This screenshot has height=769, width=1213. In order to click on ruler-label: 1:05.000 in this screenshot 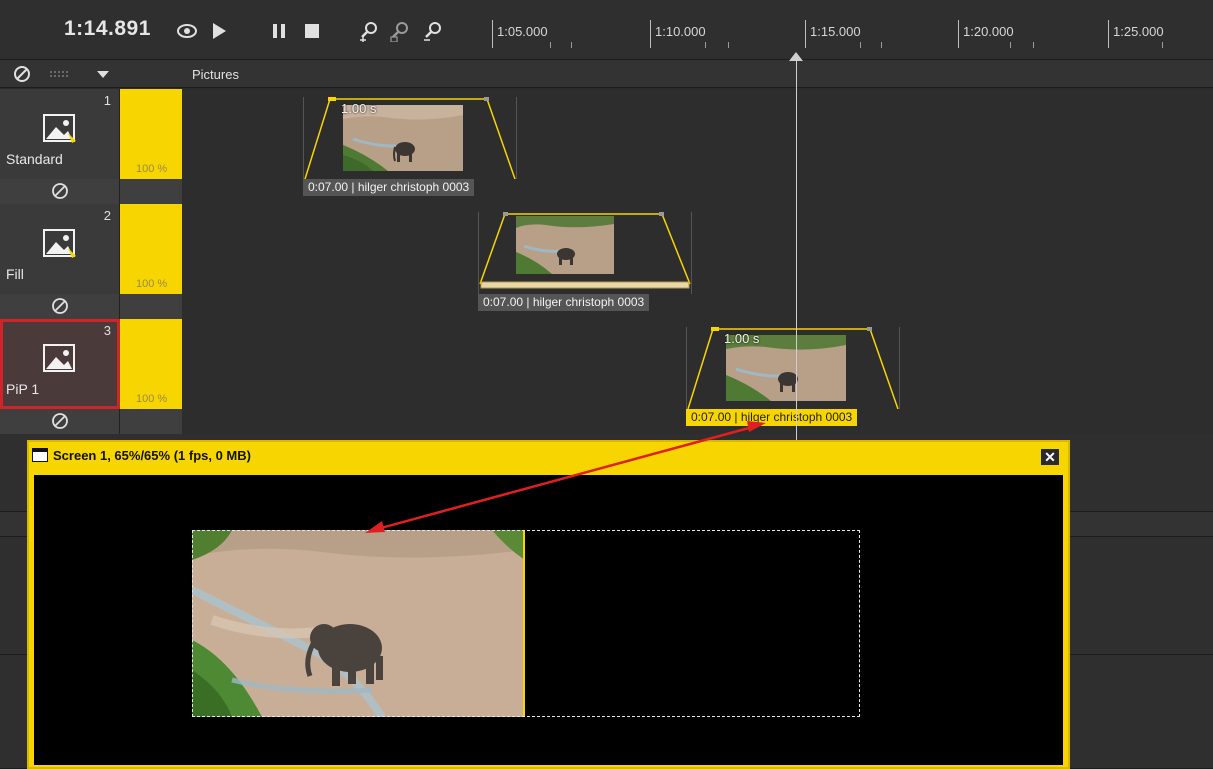, I will do `click(522, 31)`.